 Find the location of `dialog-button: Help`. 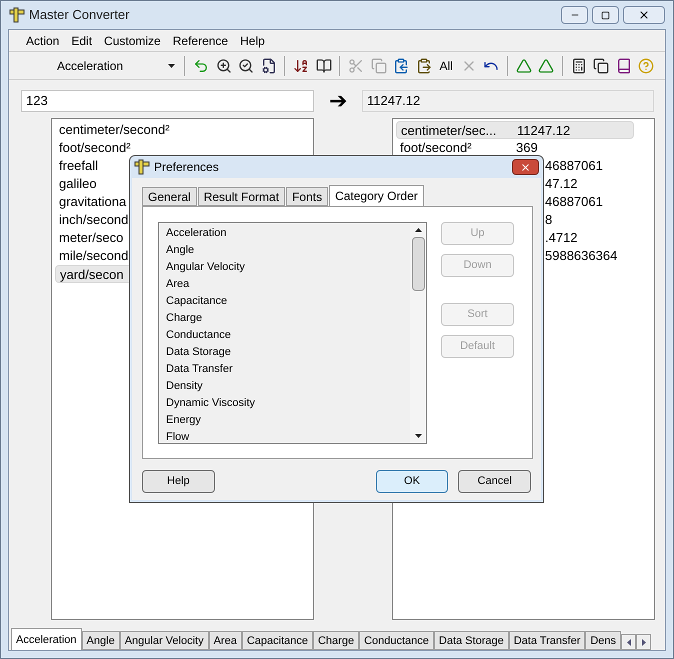

dialog-button: Help is located at coordinates (178, 481).